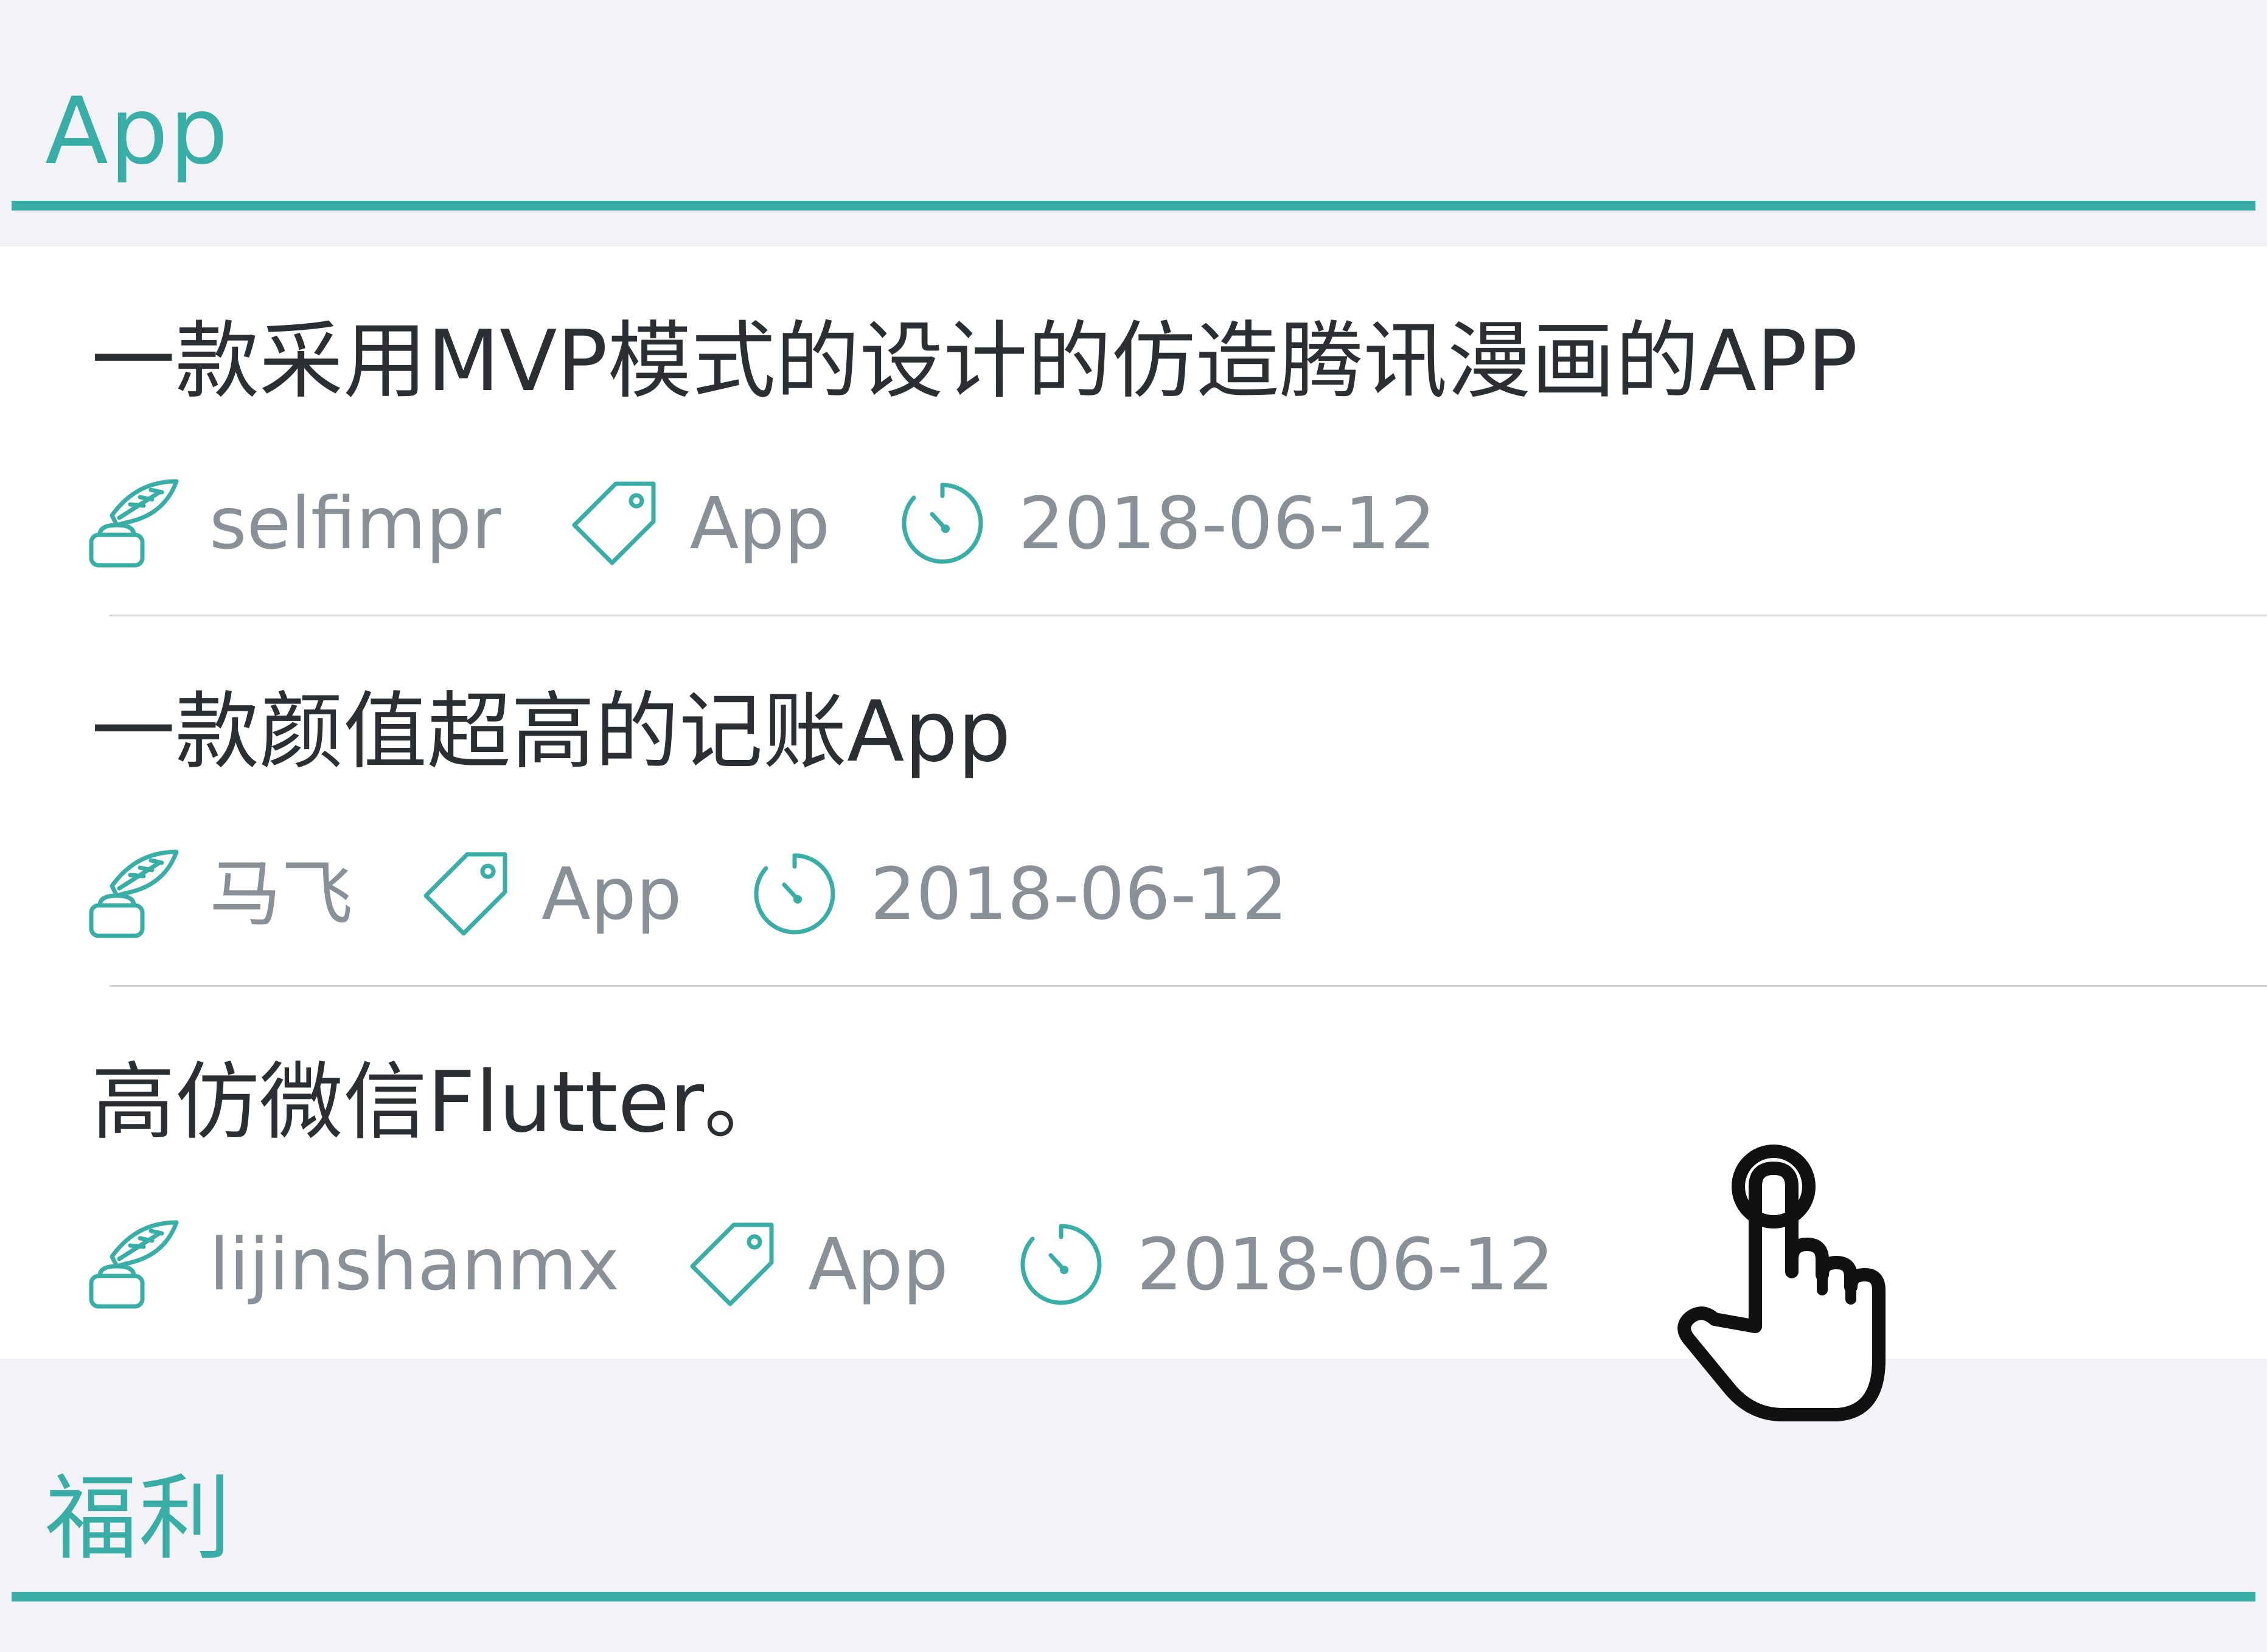 Image resolution: width=2267 pixels, height=1652 pixels. I want to click on item-title: 一款采用MVP模式的设计的仿造腾讯漫画的APP, so click(975, 361).